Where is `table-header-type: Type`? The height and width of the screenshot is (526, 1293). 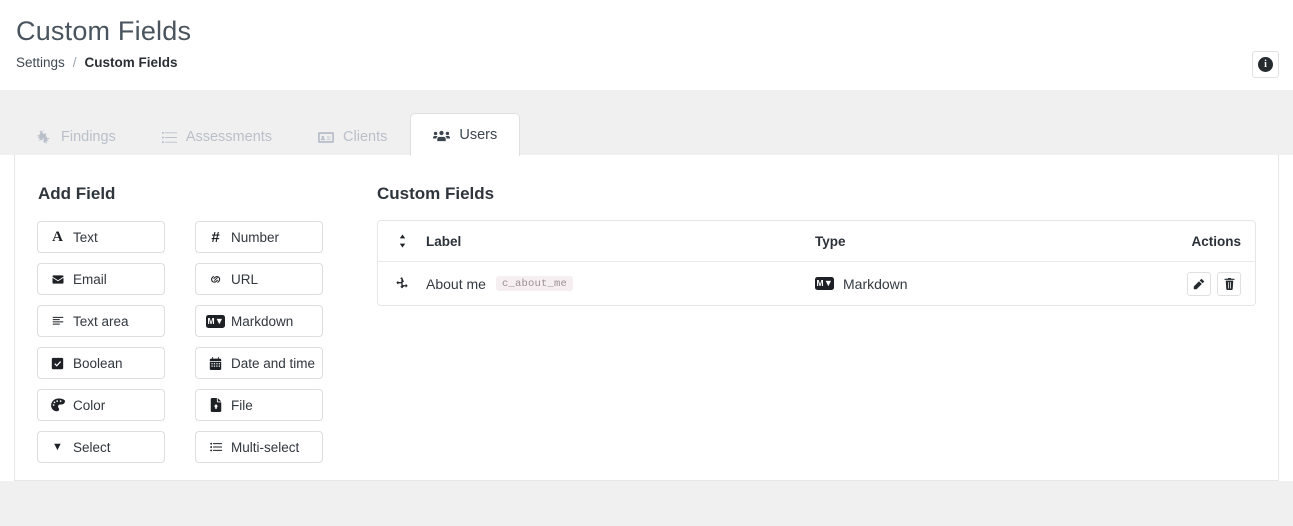
table-header-type: Type is located at coordinates (830, 241).